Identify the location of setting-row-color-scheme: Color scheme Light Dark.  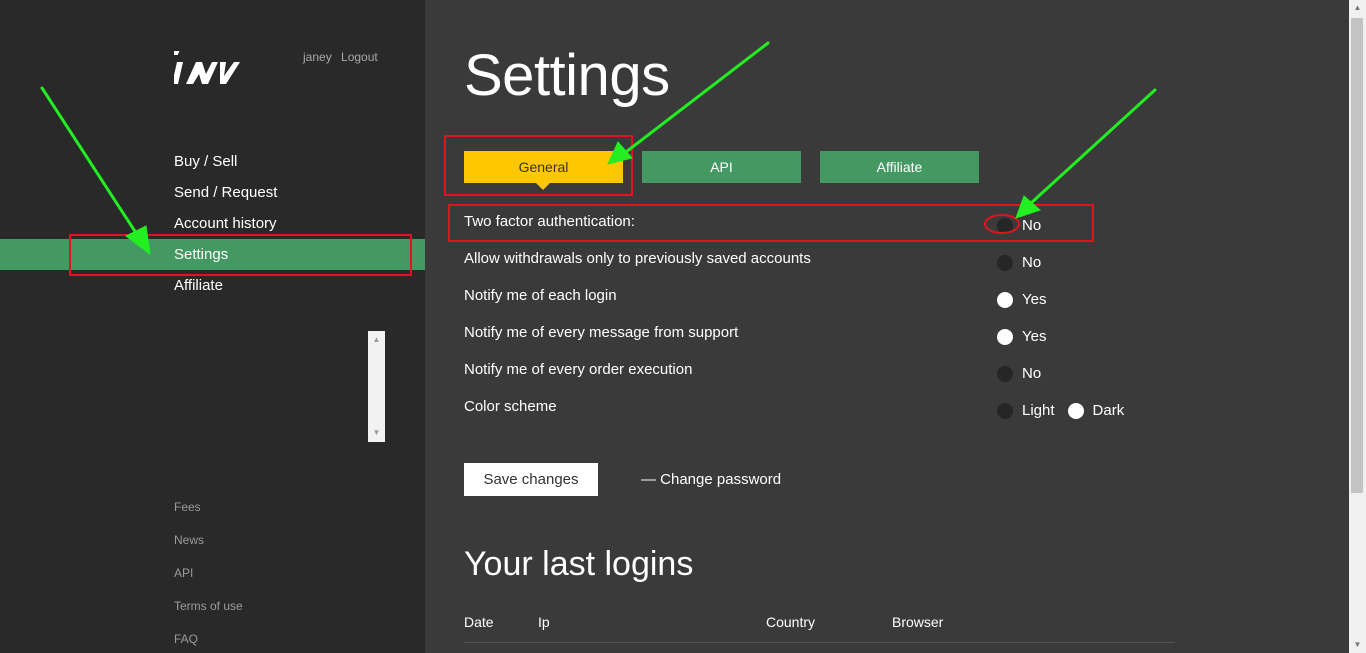
(814, 407).